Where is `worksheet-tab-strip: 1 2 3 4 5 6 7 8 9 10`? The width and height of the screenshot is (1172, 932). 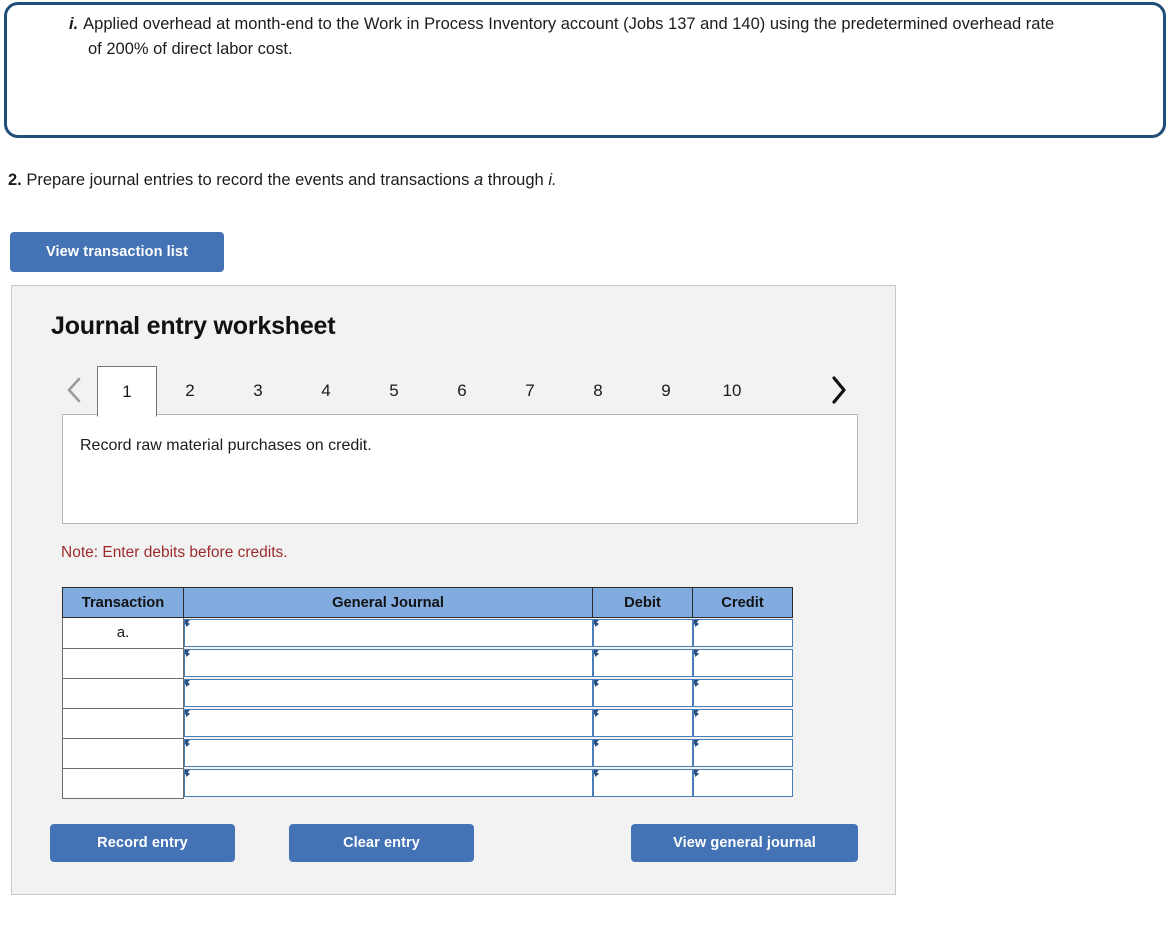
worksheet-tab-strip: 1 2 3 4 5 6 7 8 9 10 is located at coordinates (455, 391).